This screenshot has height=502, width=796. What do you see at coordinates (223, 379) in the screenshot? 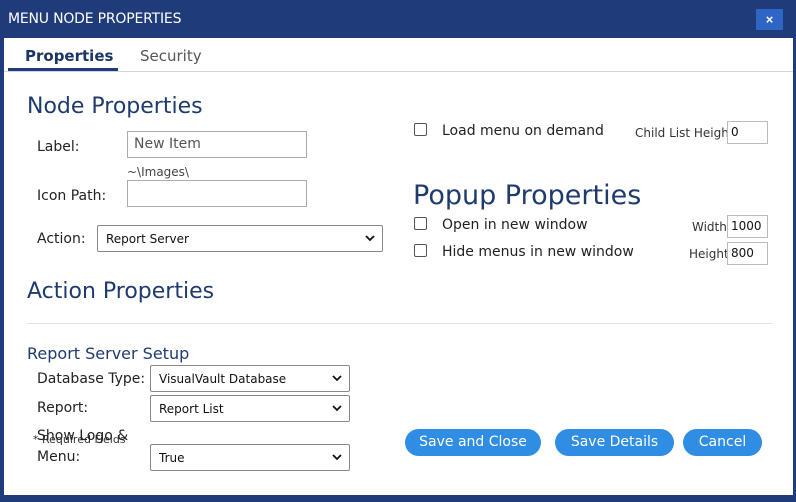
I see `database-type-value: VisualVault Database` at bounding box center [223, 379].